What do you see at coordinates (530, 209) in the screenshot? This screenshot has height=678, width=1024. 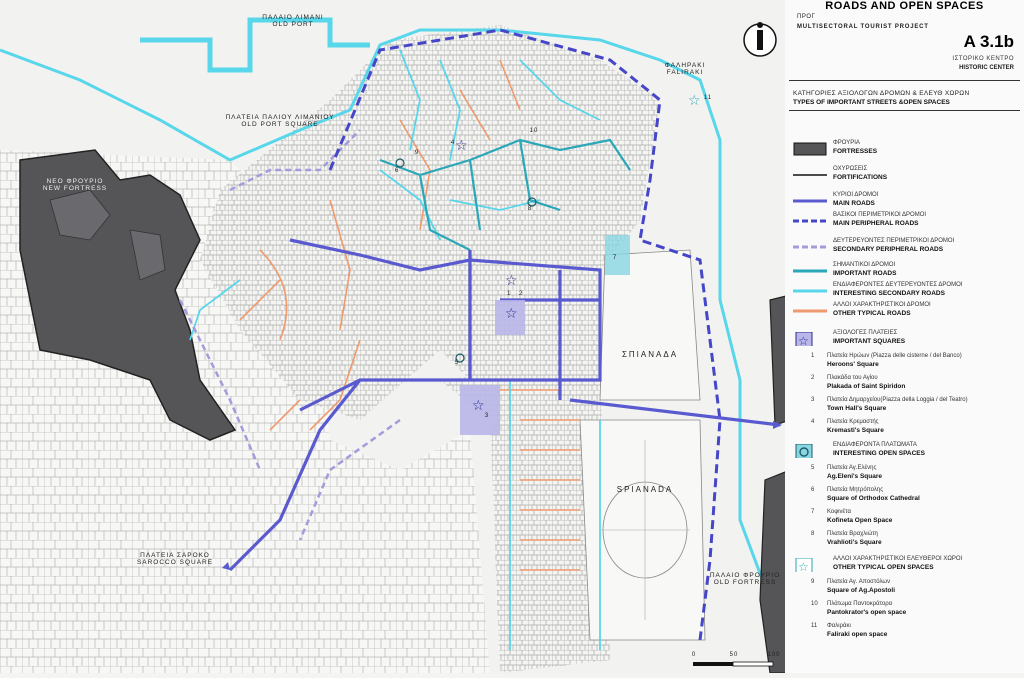 I see `marker-number-8: 8` at bounding box center [530, 209].